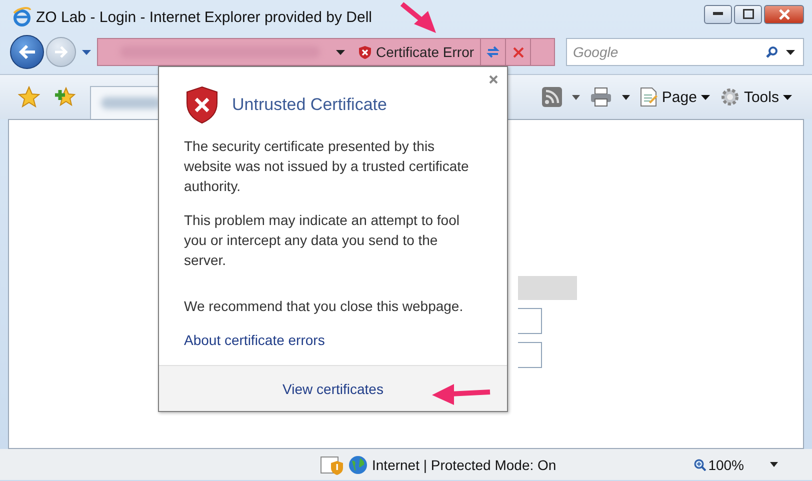 The height and width of the screenshot is (481, 812). I want to click on stop-icon, so click(518, 52).